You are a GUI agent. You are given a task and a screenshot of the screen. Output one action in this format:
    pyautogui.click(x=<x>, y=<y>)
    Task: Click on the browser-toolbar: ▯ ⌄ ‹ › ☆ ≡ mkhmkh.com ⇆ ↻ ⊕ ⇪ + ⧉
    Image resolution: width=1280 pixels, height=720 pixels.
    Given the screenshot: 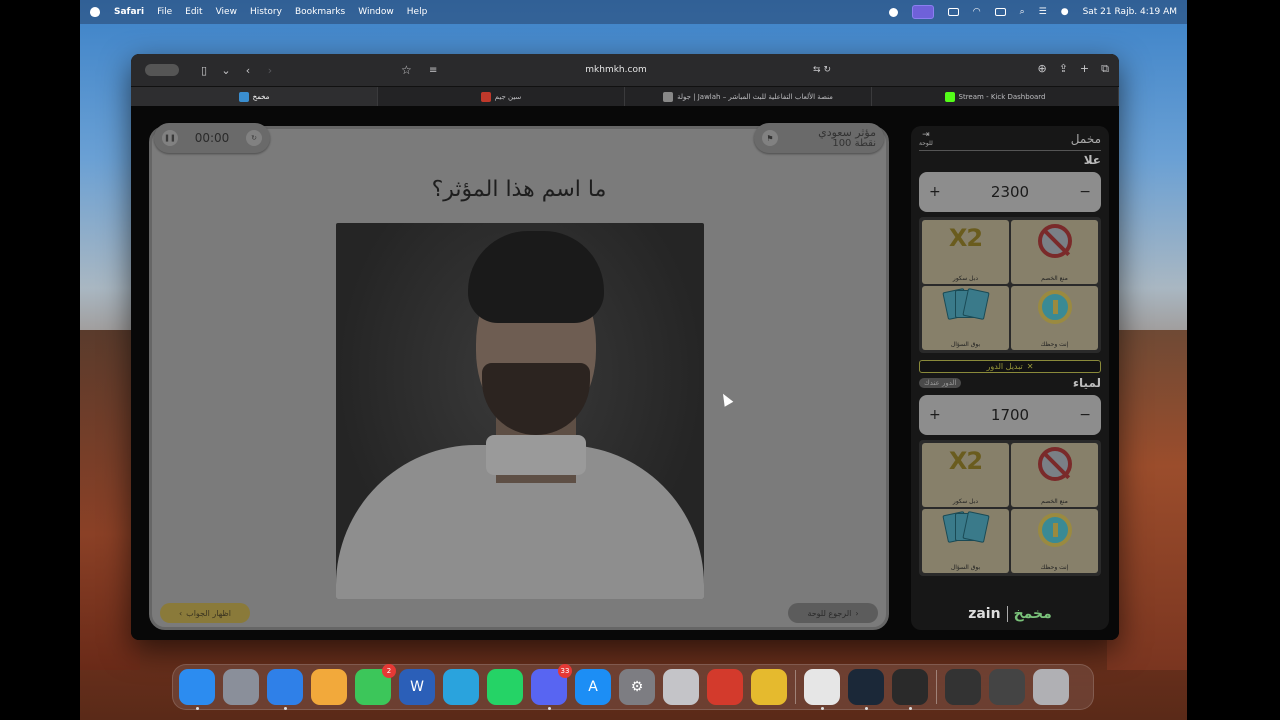 What is the action you would take?
    pyautogui.click(x=625, y=70)
    